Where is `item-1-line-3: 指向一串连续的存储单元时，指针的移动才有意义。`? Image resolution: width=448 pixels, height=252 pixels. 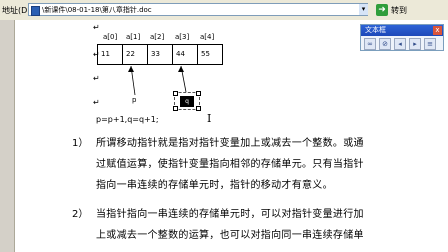 item-1-line-3: 指向一串连续的存储单元时，指针的移动才有意义。 is located at coordinates (214, 185).